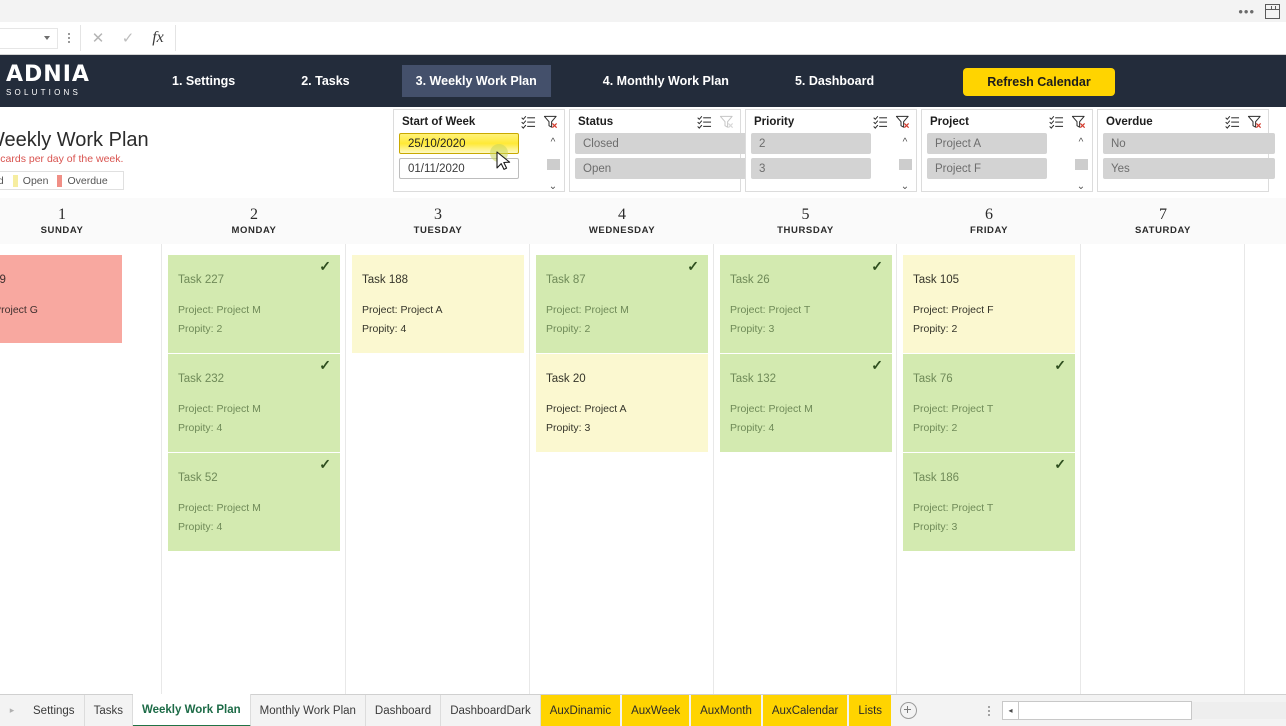 The width and height of the screenshot is (1286, 726). I want to click on sheet-tab-tasks: Tasks, so click(109, 710).